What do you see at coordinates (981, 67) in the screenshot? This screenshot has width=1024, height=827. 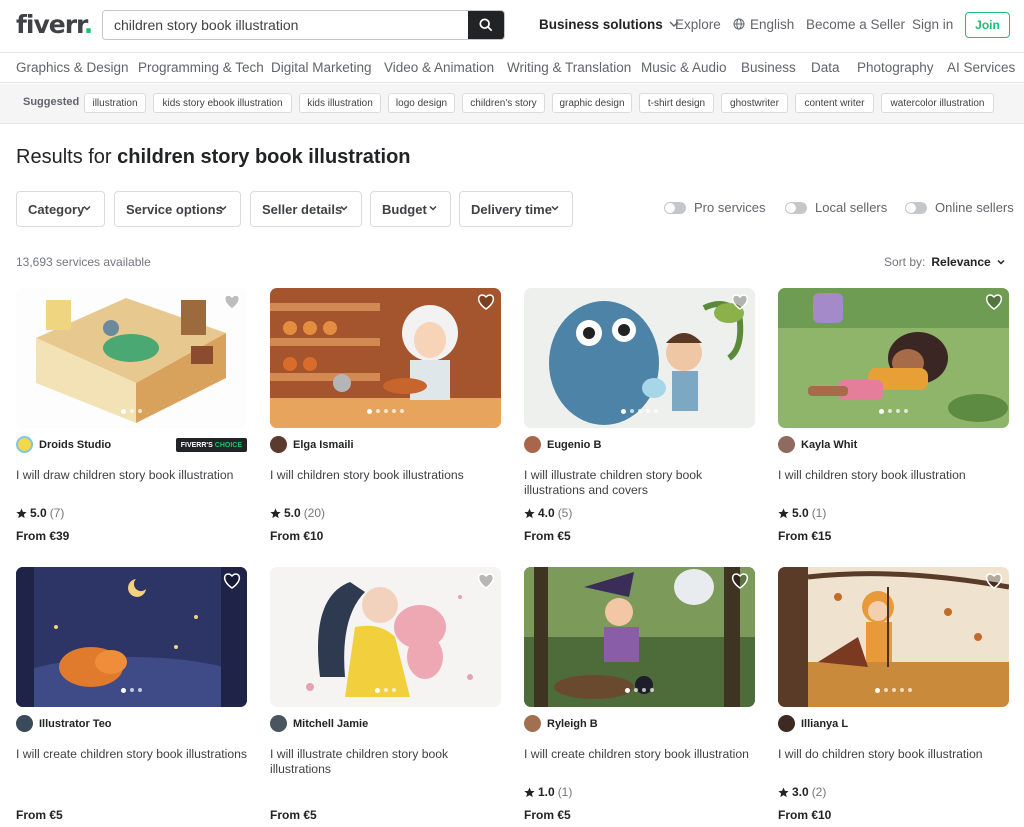 I see `category-ai-services: AI Services` at bounding box center [981, 67].